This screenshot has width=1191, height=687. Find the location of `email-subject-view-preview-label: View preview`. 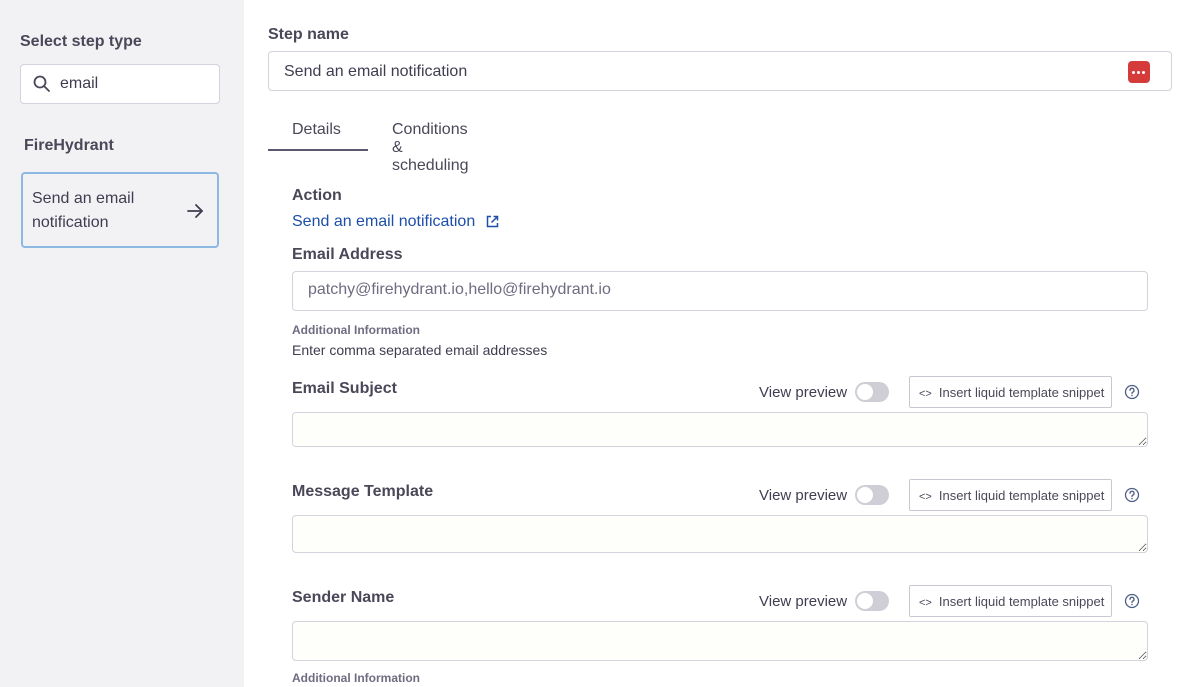

email-subject-view-preview-label: View preview is located at coordinates (803, 392).